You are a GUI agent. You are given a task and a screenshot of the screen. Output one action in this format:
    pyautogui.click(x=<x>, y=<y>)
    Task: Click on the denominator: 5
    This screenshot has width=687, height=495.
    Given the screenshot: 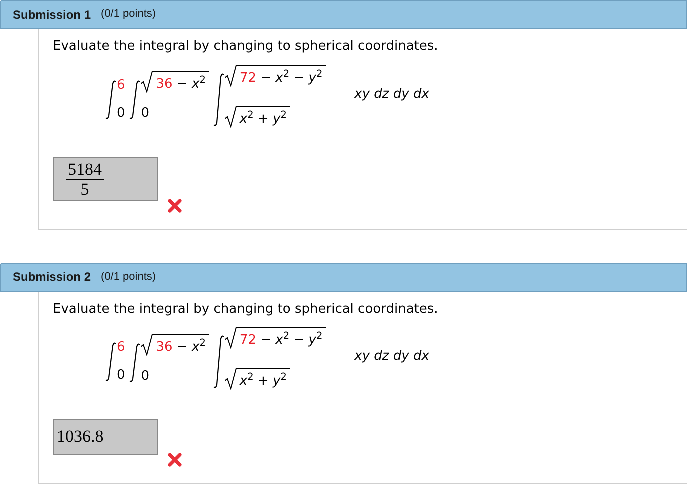 What is the action you would take?
    pyautogui.click(x=85, y=189)
    